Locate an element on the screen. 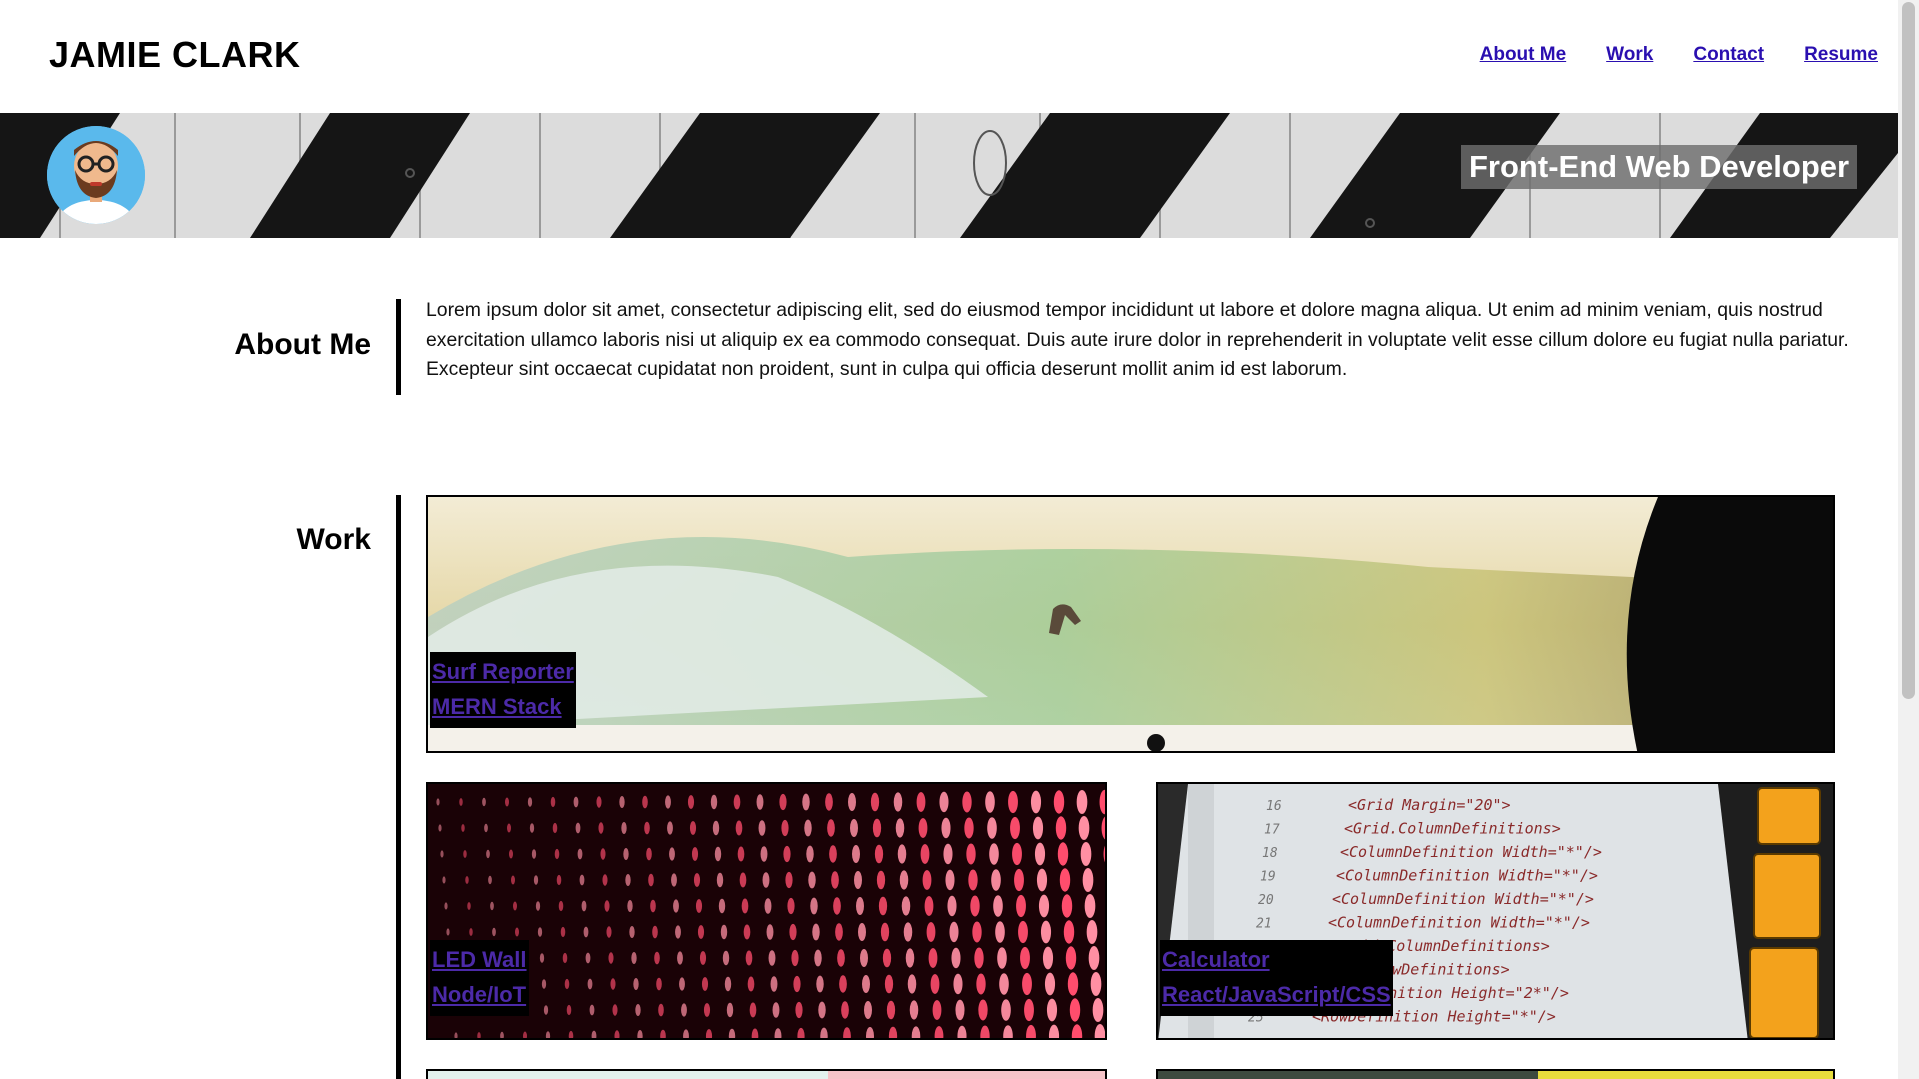 The width and height of the screenshot is (1919, 1079). project-label-led-wall: LED Wall Node/IoT is located at coordinates (479, 978).